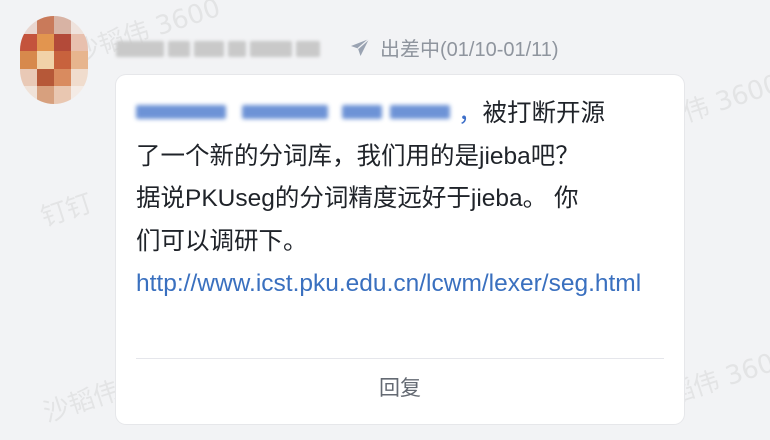 The height and width of the screenshot is (440, 770). What do you see at coordinates (221, 49) in the screenshot?
I see `sender-name-redacted` at bounding box center [221, 49].